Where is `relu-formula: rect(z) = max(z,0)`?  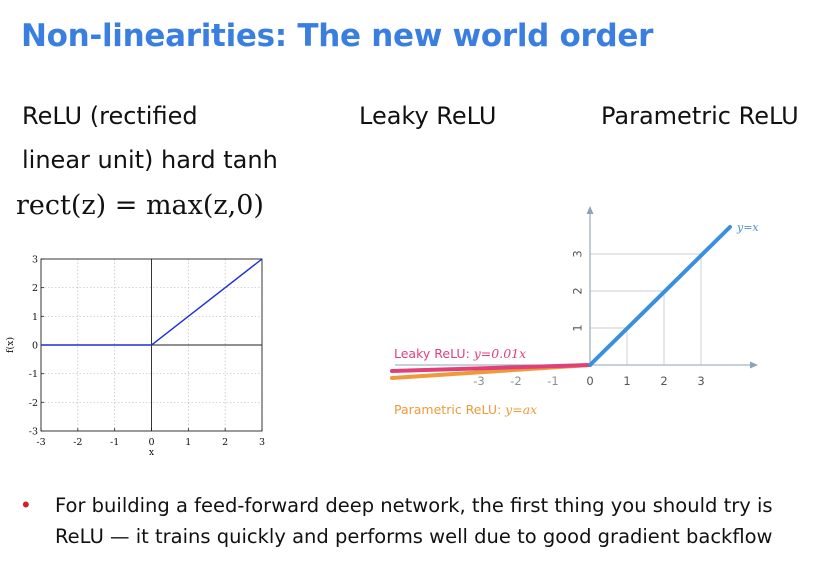
relu-formula: rect(z) = max(z,0) is located at coordinates (140, 205).